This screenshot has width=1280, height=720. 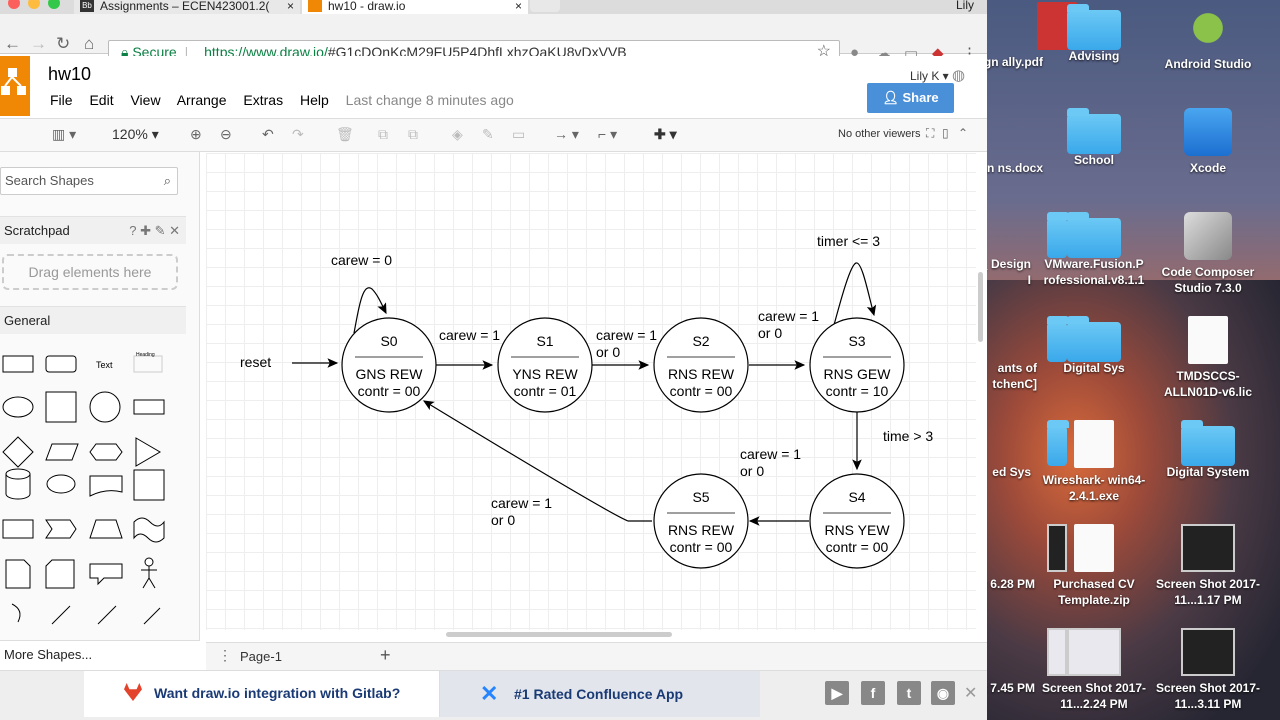 I want to click on desktop-folder-vmware: VMware.Fusion.P rofessional.v8.1.1, so click(x=1094, y=250).